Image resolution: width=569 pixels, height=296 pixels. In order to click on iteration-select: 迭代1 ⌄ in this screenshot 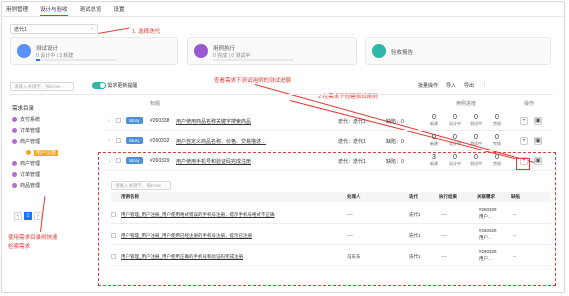, I will do `click(54, 29)`.